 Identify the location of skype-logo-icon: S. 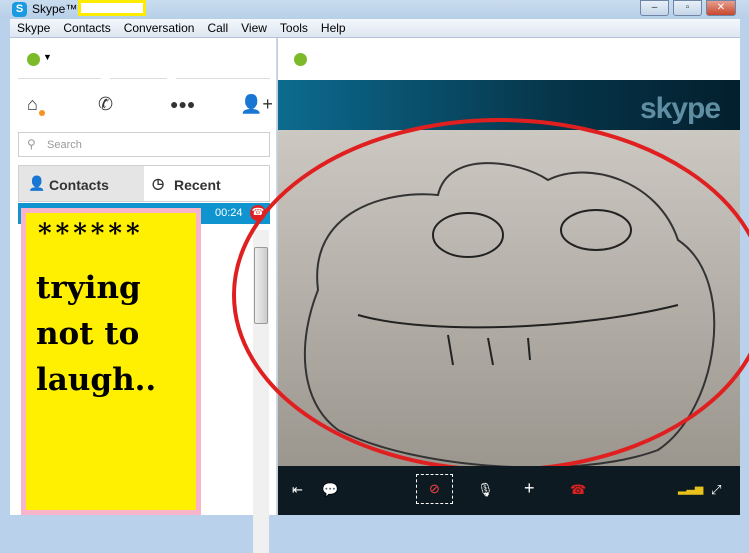
(19, 9).